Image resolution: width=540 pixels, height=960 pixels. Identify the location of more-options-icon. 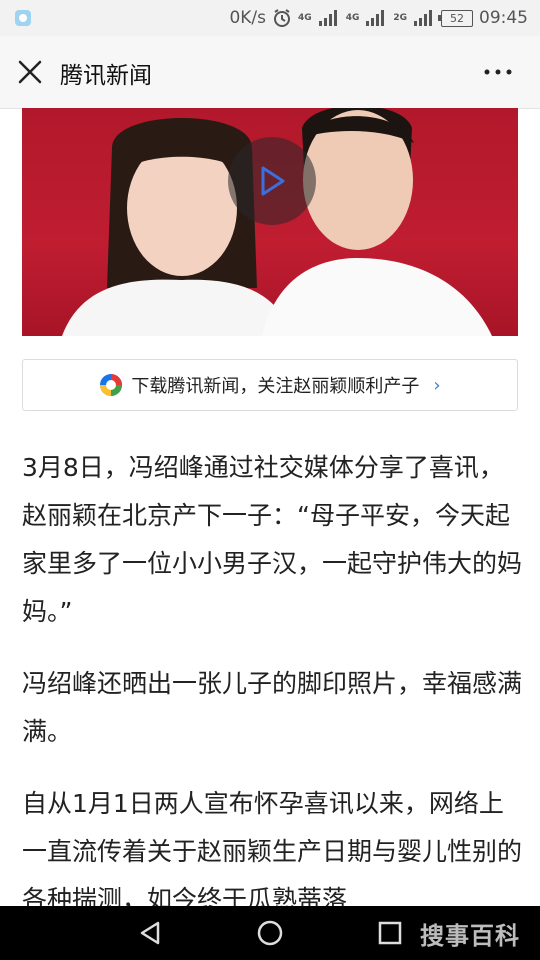
(498, 72).